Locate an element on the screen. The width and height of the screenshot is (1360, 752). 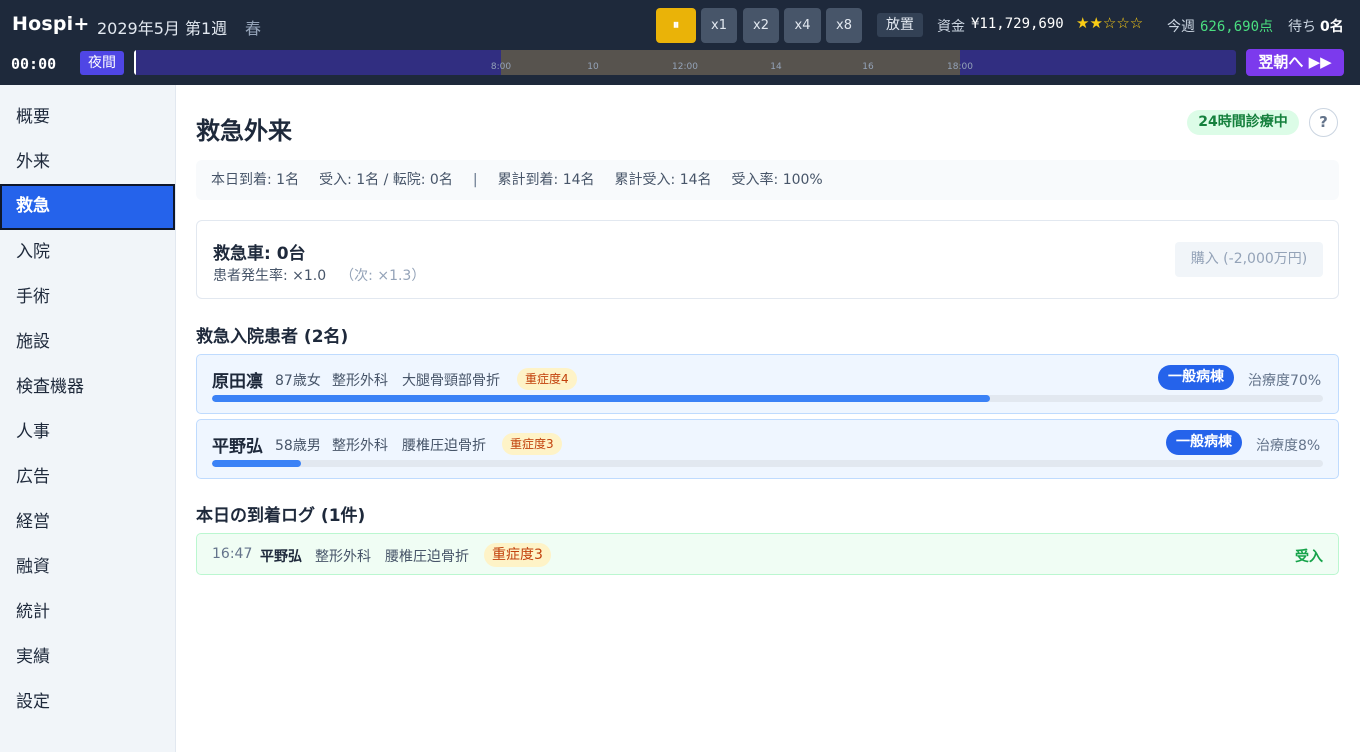
sidebar-item-advertising: 広告 is located at coordinates (87, 477).